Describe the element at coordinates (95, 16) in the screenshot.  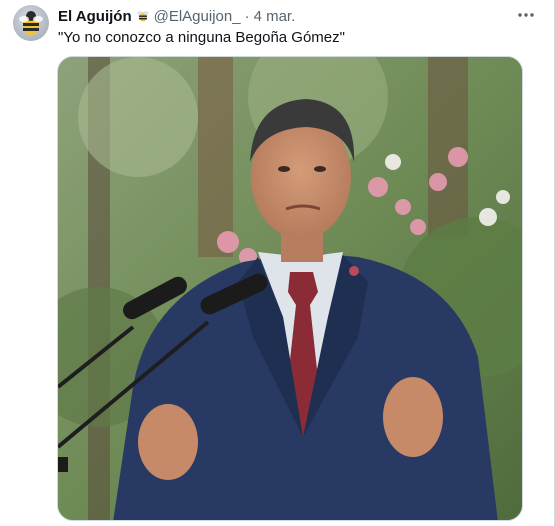
I see `author-display-name: El Aguijón` at that location.